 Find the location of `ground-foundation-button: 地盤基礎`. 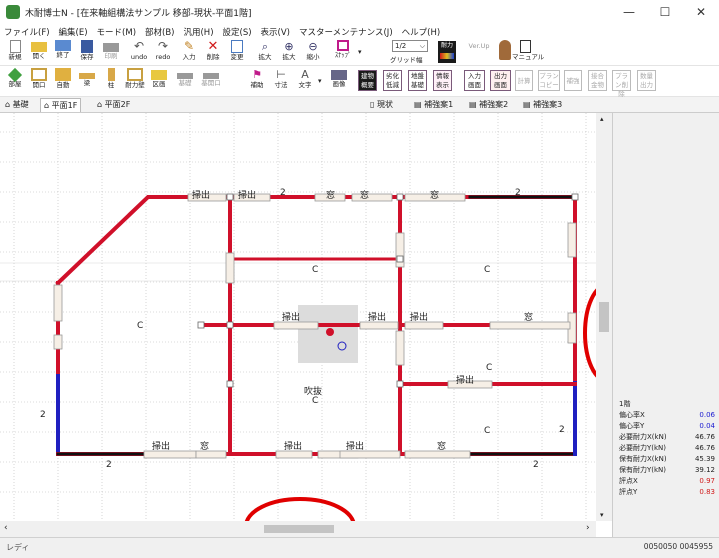

ground-foundation-button: 地盤基礎 is located at coordinates (417, 80).